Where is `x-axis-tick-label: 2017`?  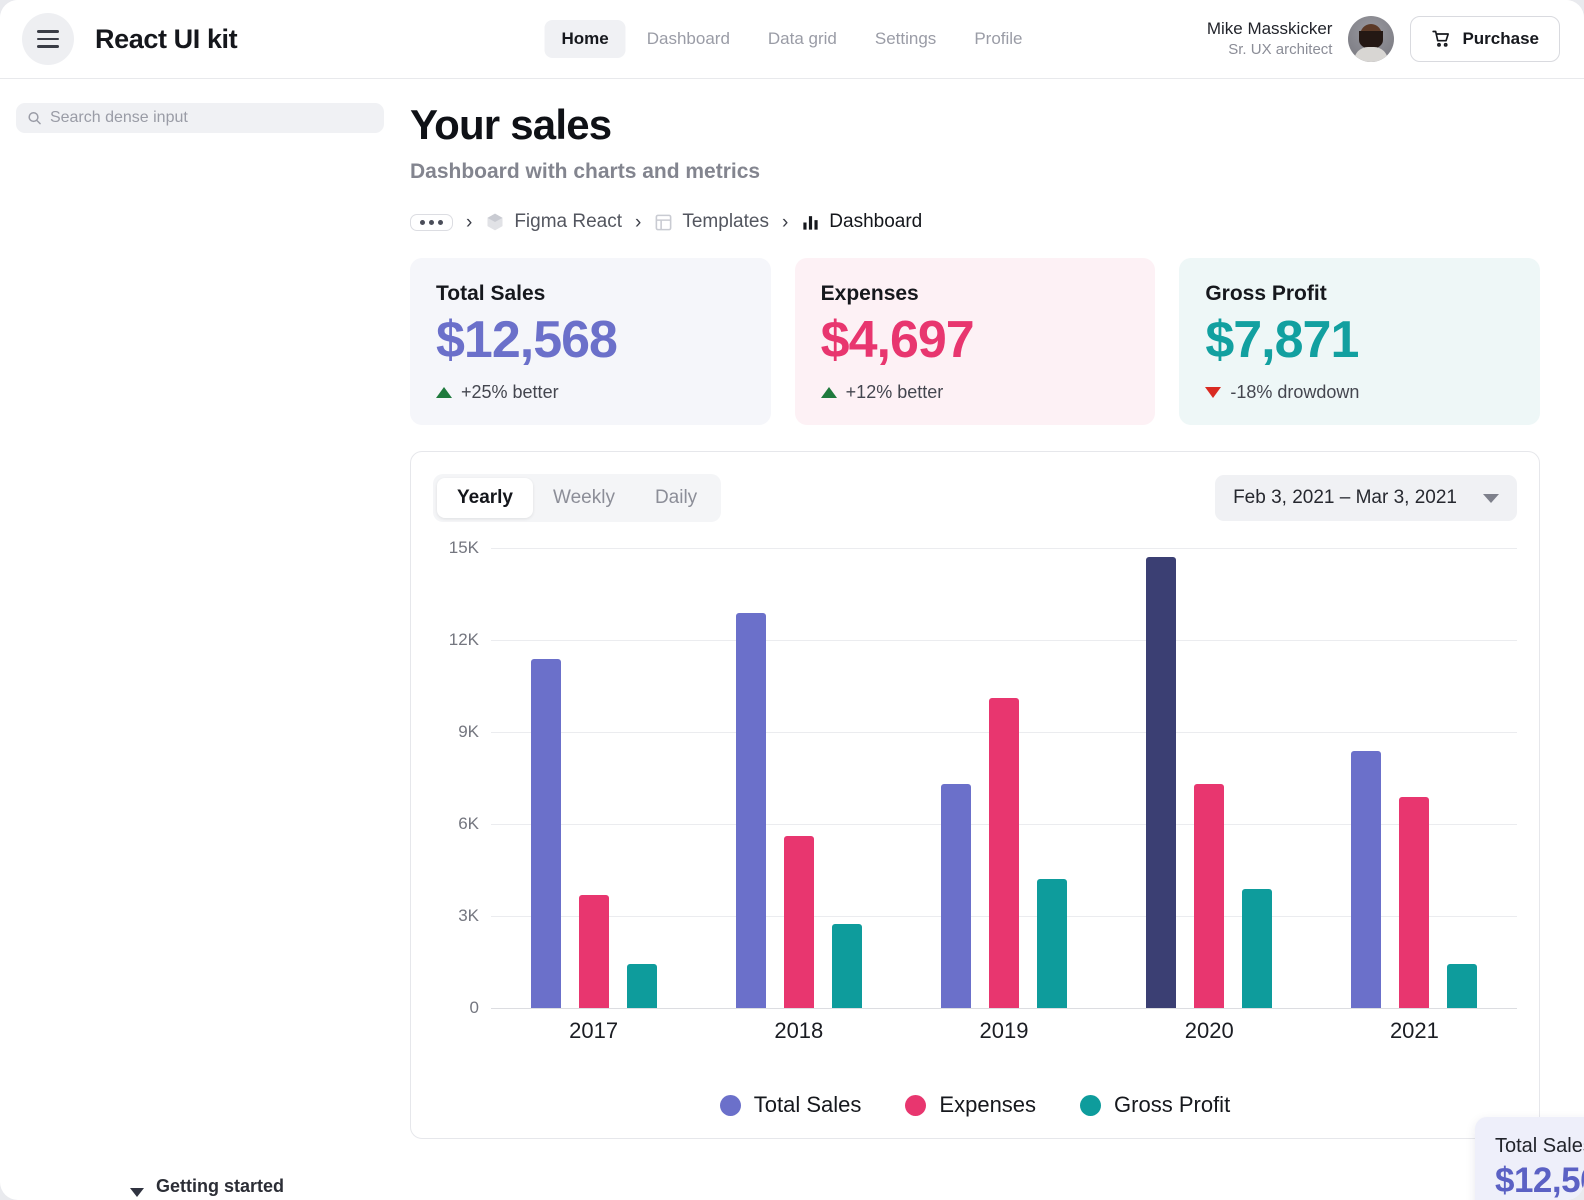
x-axis-tick-label: 2017 is located at coordinates (594, 1031).